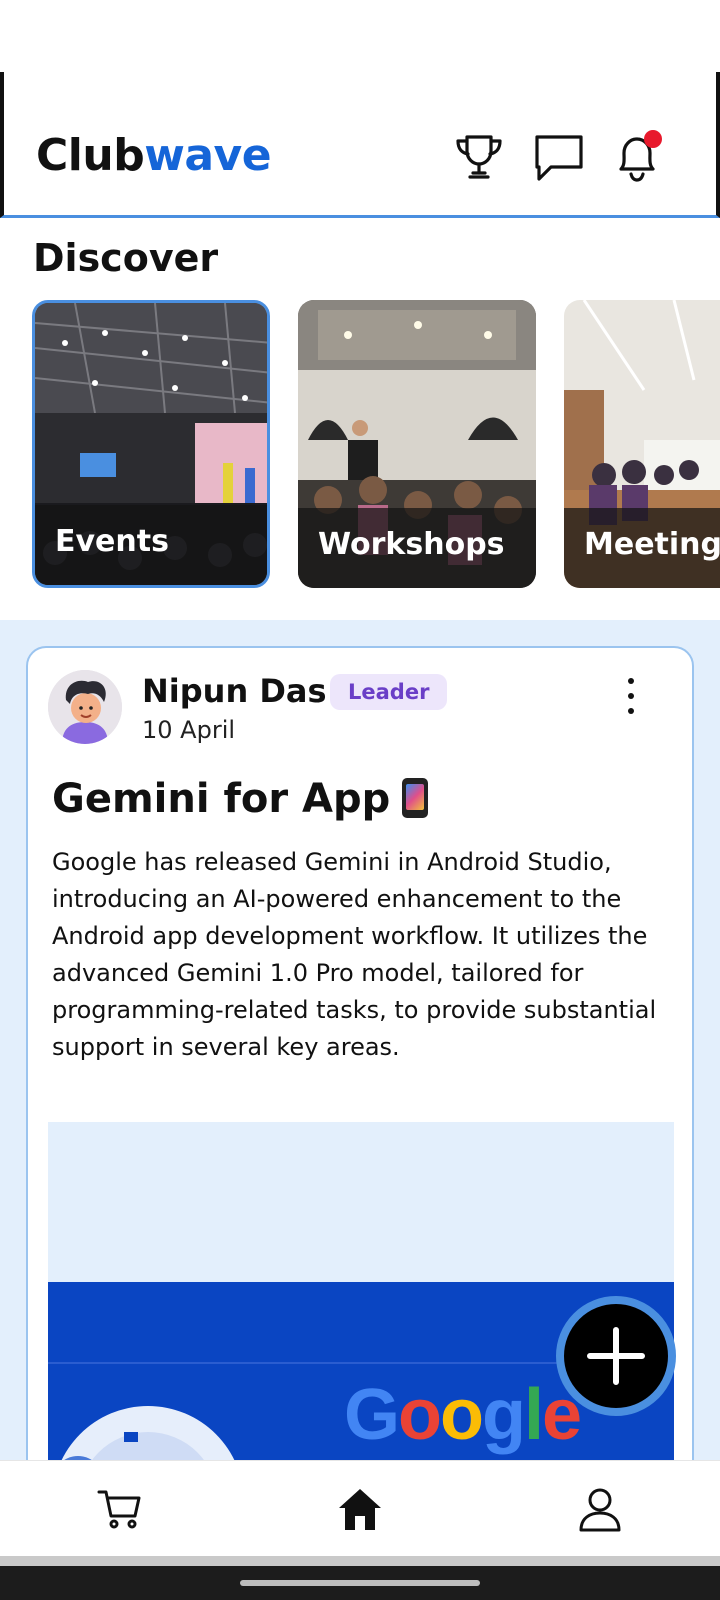  I want to click on brand-logo: Clubwave, so click(154, 155).